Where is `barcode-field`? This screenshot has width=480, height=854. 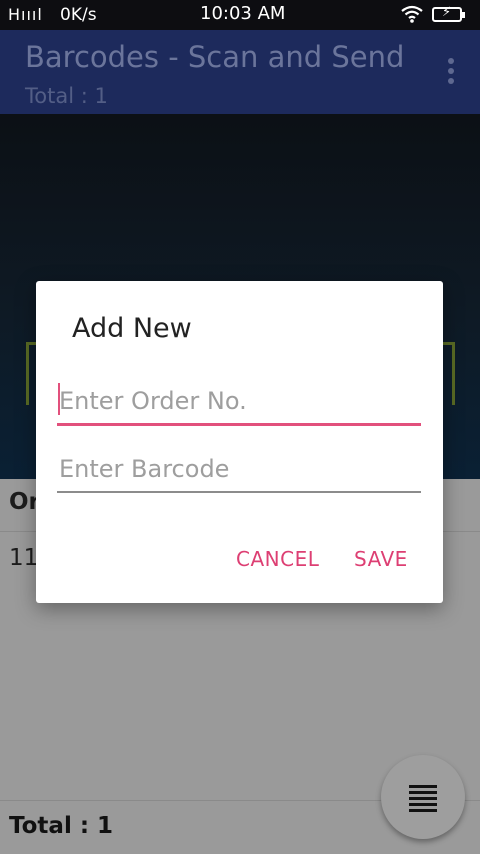
barcode-field is located at coordinates (239, 470).